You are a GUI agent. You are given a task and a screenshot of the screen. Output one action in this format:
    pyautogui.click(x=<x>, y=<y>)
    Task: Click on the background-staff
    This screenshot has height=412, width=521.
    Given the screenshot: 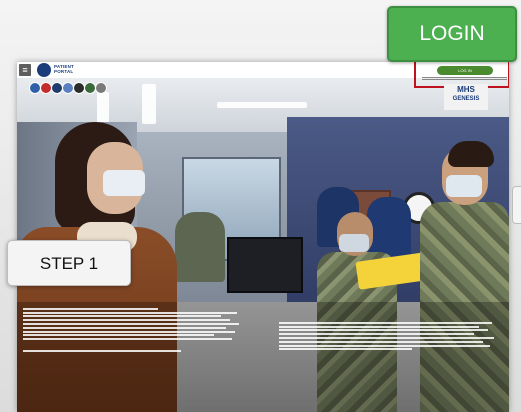 What is the action you would take?
    pyautogui.click(x=200, y=247)
    